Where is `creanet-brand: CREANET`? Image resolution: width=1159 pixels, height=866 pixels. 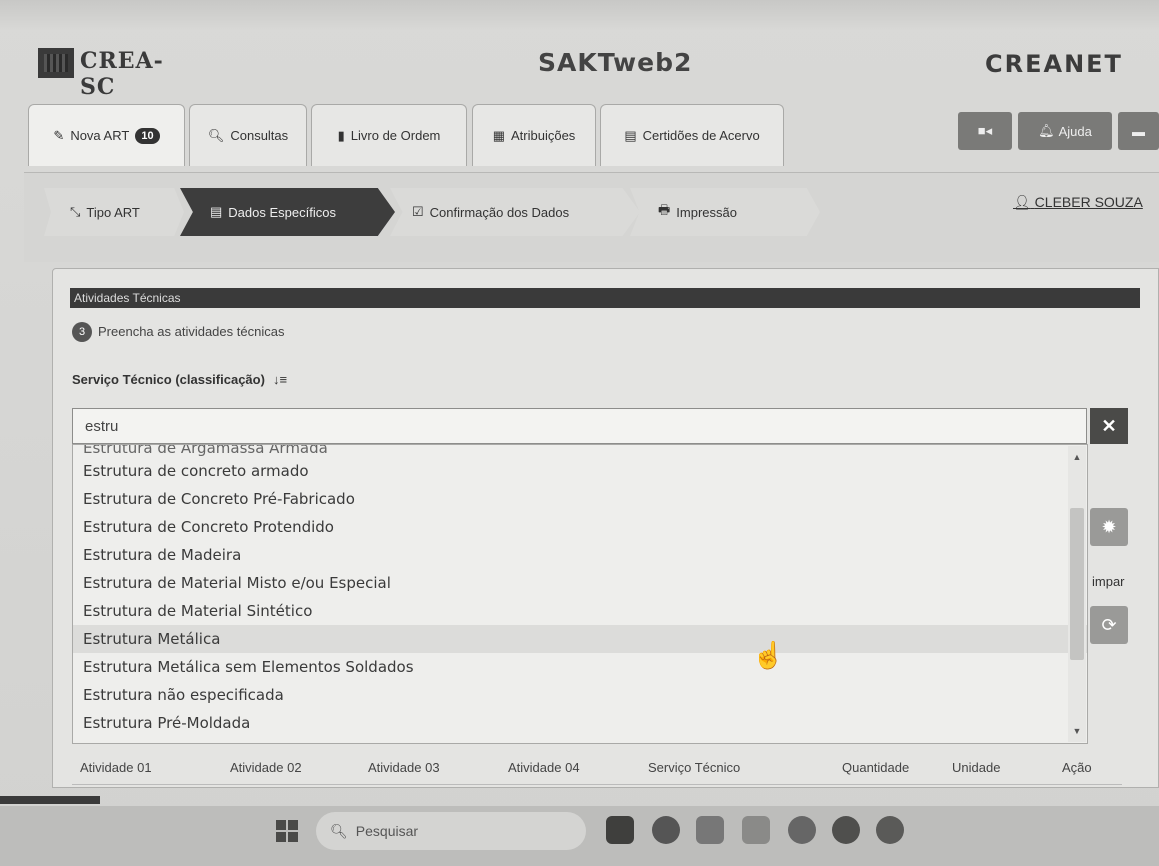
creanet-brand: CREANET is located at coordinates (1054, 64).